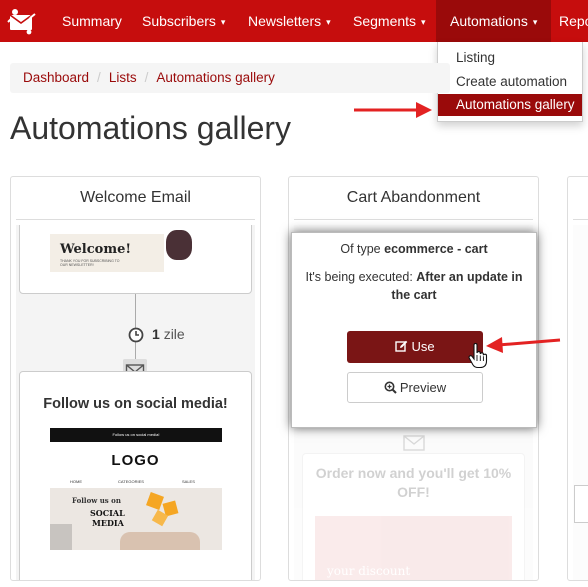 This screenshot has height=587, width=588. What do you see at coordinates (413, 197) in the screenshot?
I see `card-title: Cart Abandonment` at bounding box center [413, 197].